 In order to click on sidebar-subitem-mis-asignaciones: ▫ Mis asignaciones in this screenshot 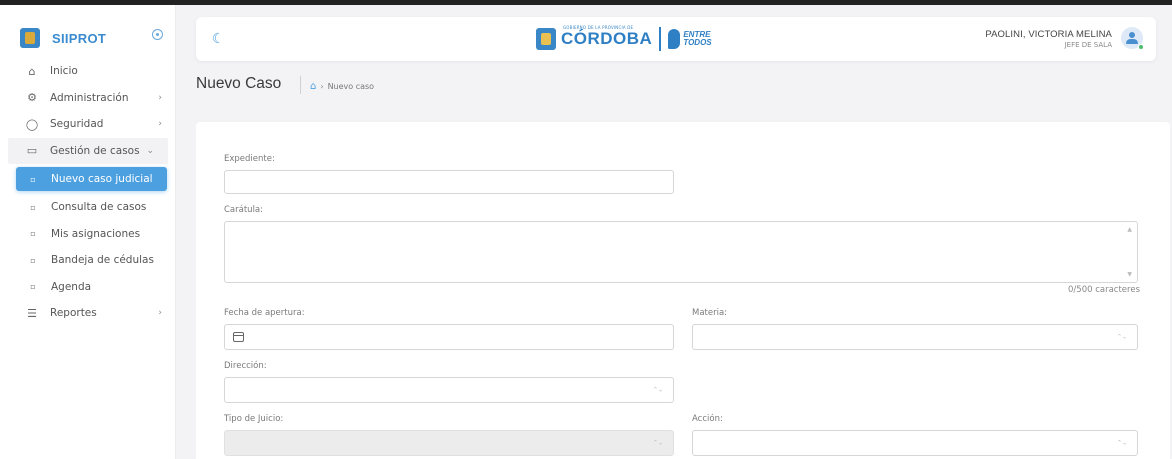, I will do `click(88, 234)`.